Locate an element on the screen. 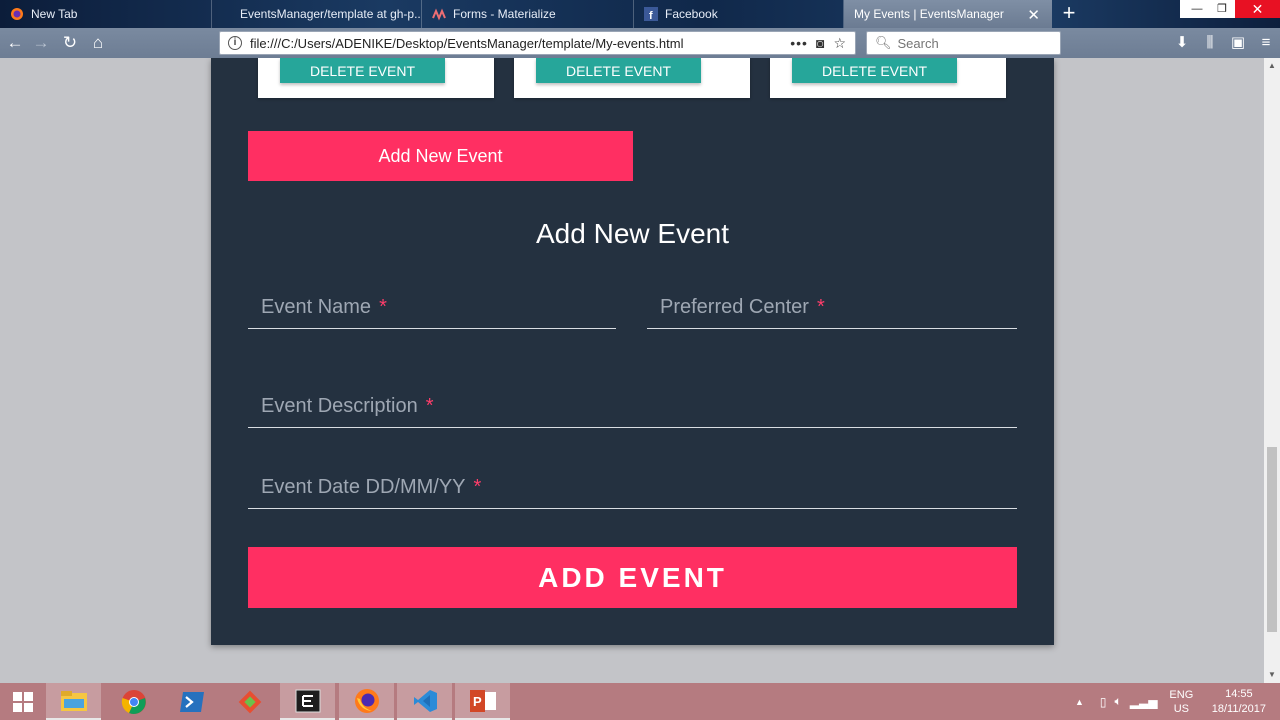 Image resolution: width=1280 pixels, height=720 pixels. network-icon: ▂▃▅ is located at coordinates (1144, 702).